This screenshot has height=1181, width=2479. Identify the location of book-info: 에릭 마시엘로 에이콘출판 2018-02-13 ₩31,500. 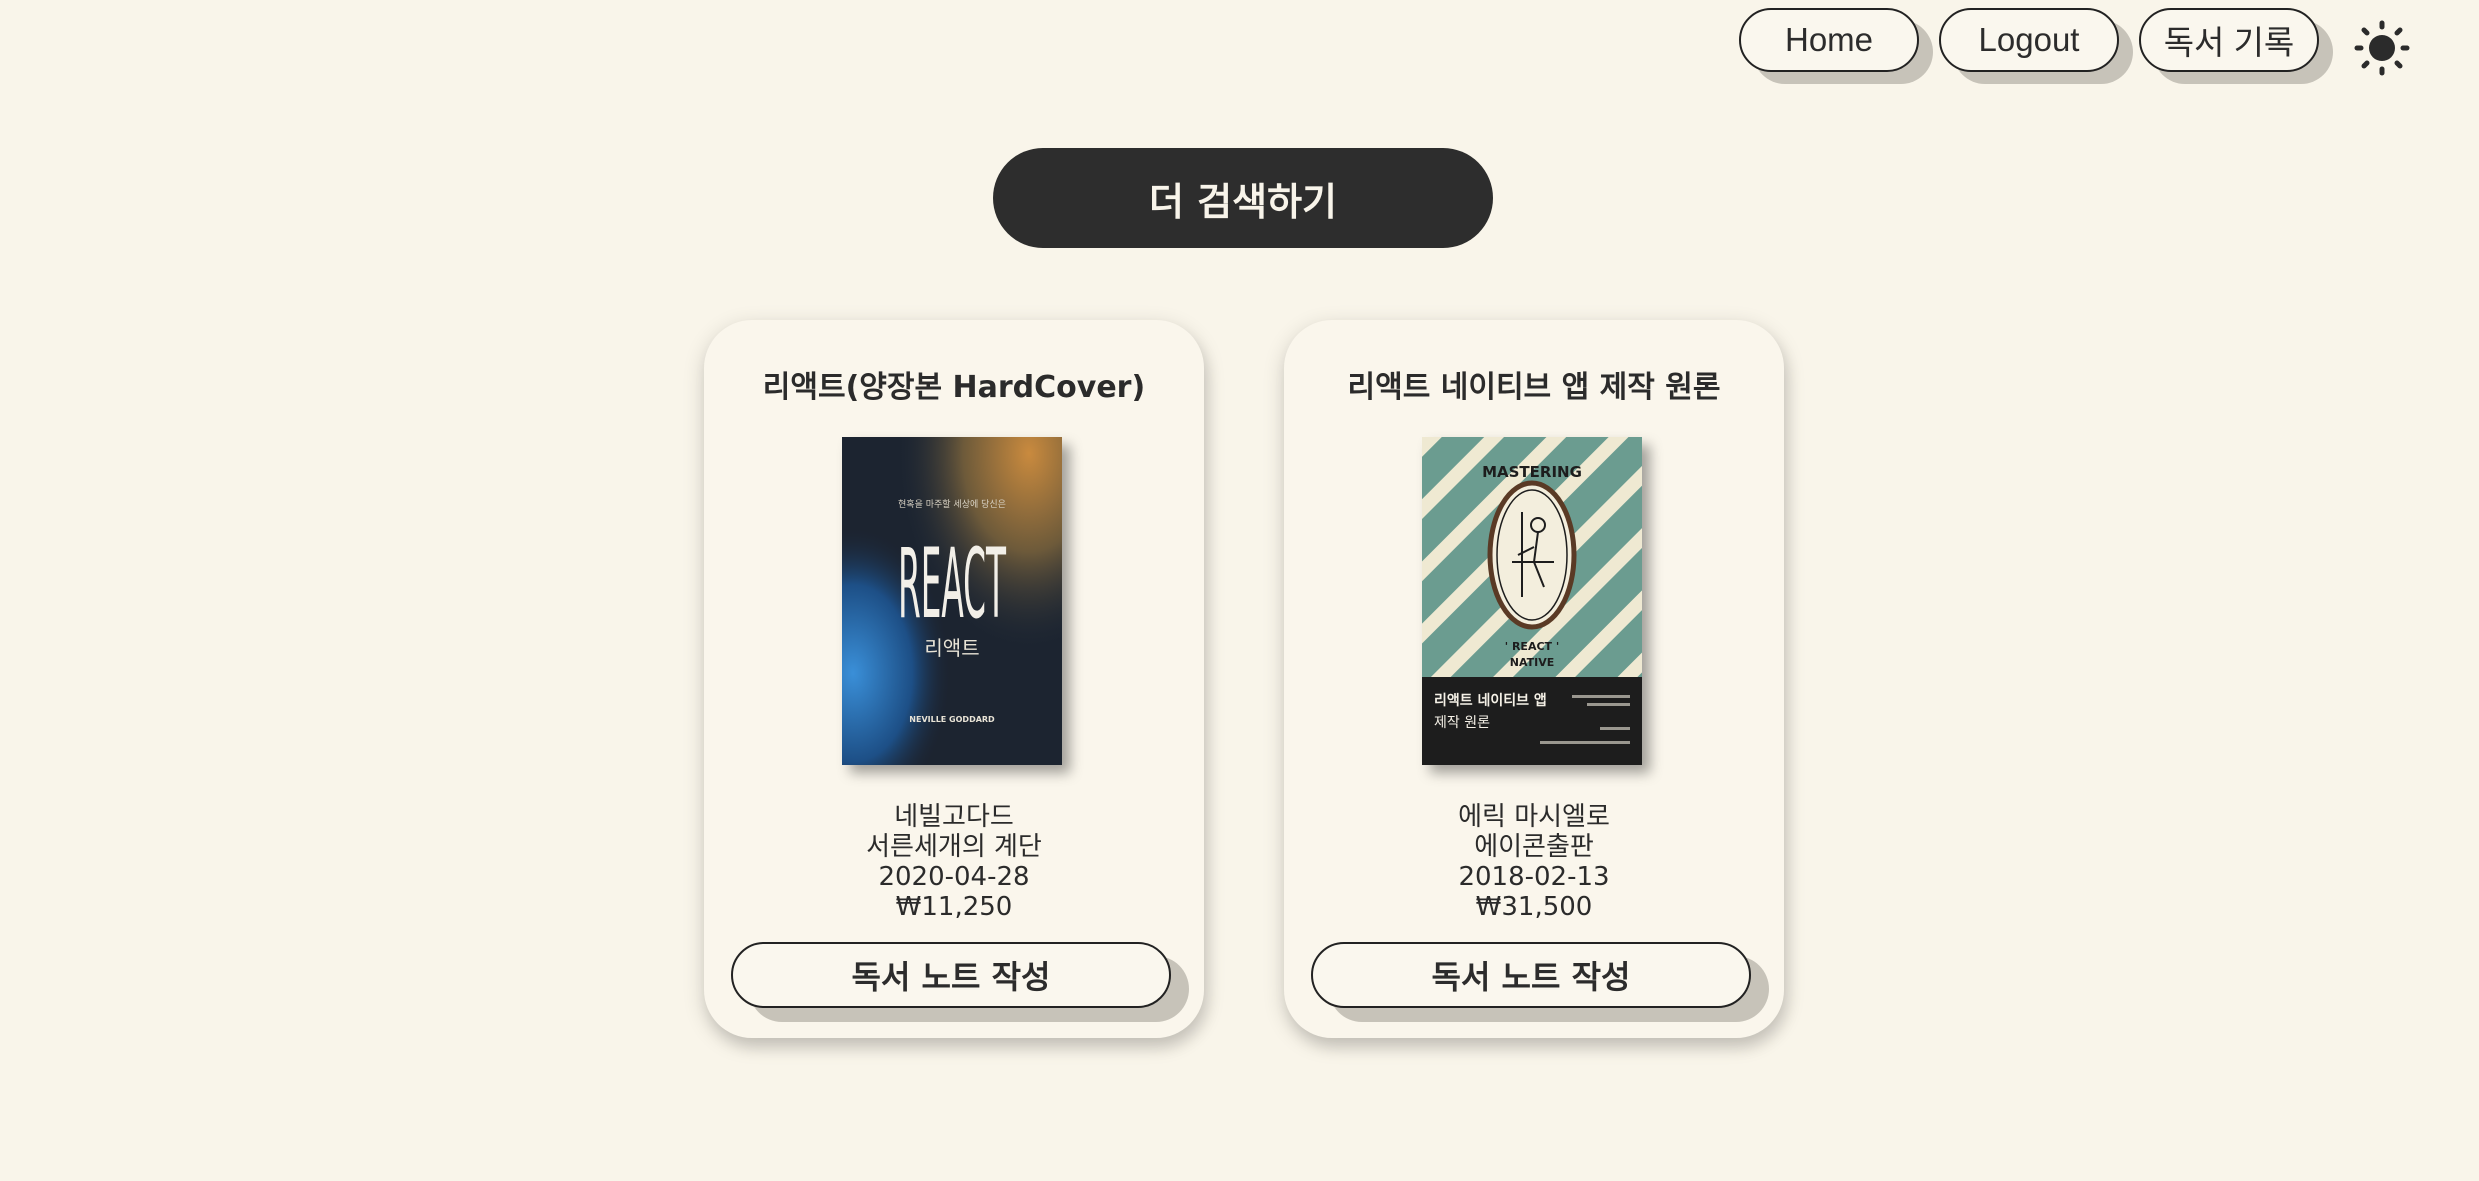
(1534, 862).